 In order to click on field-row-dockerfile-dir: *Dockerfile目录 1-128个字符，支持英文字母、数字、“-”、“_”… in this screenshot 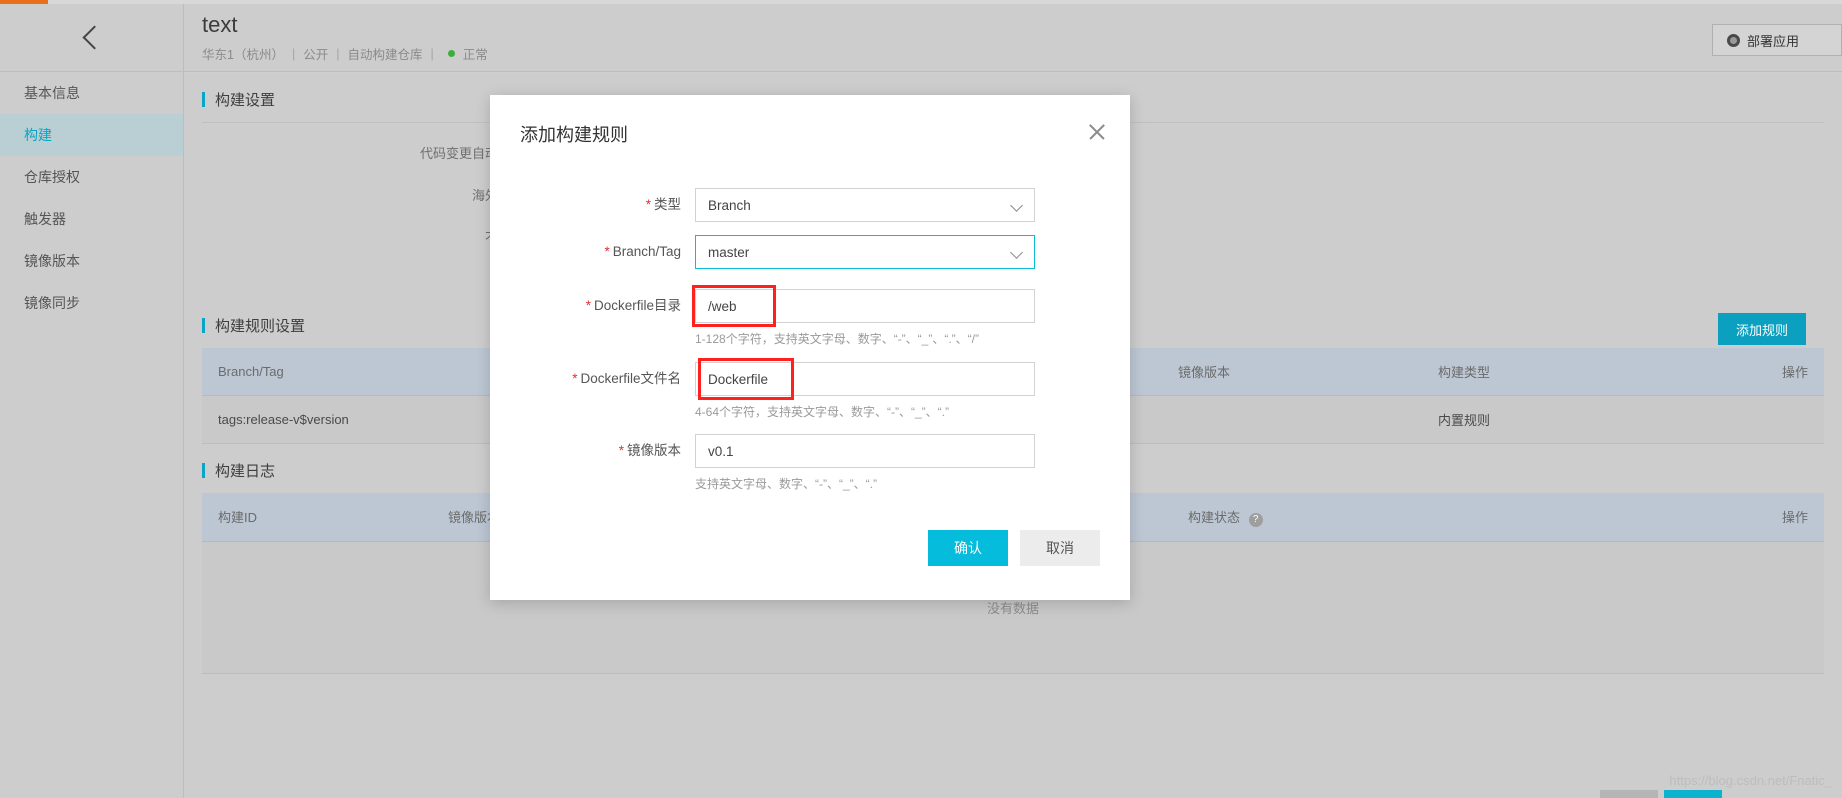, I will do `click(810, 318)`.